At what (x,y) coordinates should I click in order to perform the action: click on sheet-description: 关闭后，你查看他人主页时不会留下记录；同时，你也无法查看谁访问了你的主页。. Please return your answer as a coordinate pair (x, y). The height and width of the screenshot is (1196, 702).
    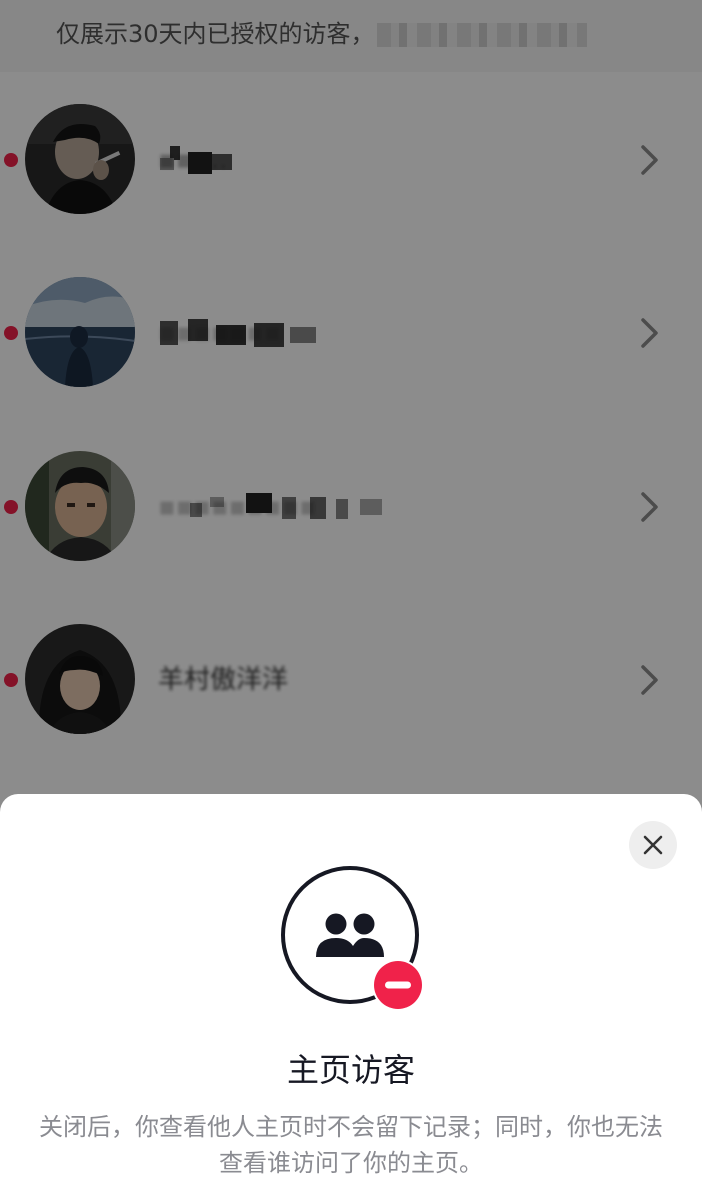
    Looking at the image, I should click on (351, 1145).